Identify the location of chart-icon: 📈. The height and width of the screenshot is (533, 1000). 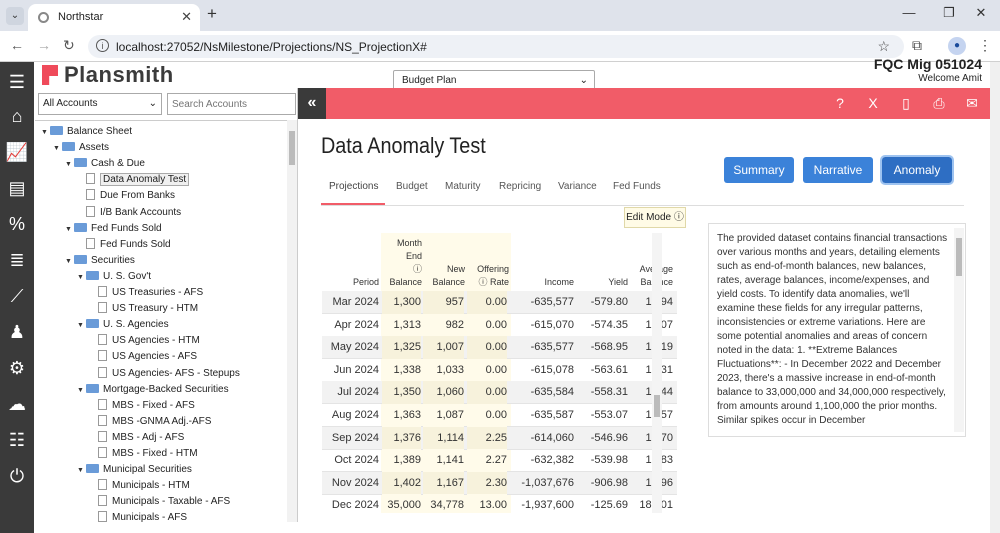
(17, 152).